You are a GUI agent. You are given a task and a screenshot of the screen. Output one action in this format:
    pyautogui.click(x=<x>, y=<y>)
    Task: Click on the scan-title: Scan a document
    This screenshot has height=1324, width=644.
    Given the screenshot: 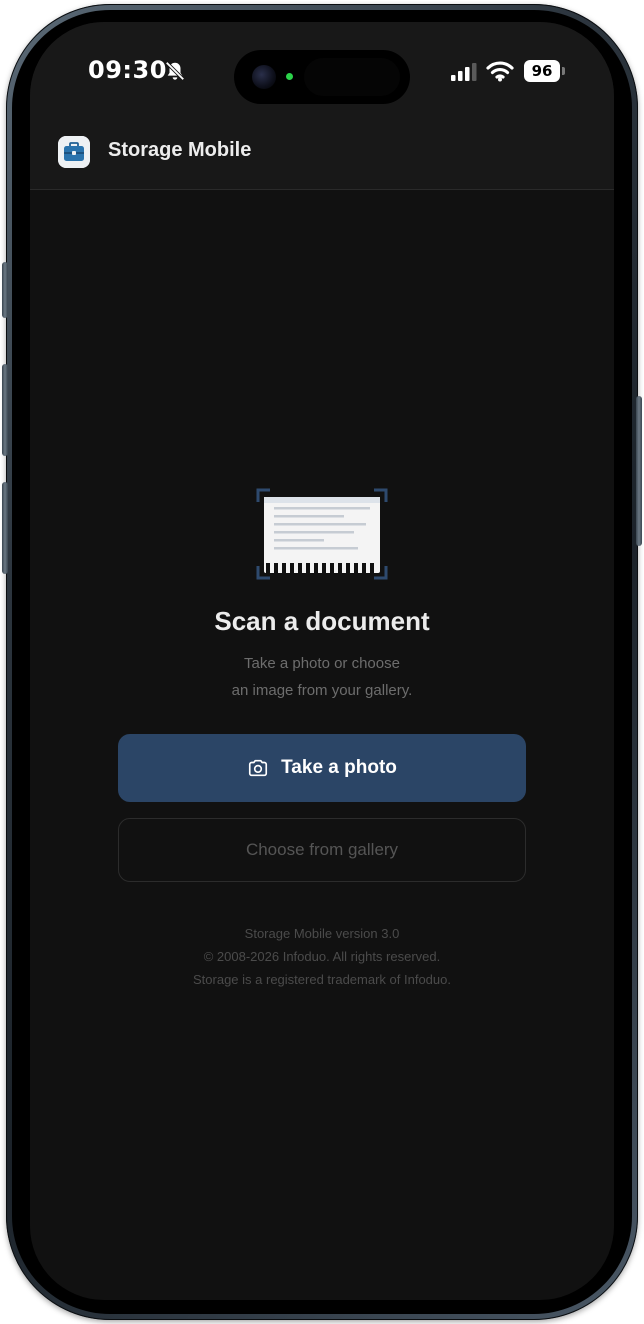 What is the action you would take?
    pyautogui.click(x=322, y=621)
    